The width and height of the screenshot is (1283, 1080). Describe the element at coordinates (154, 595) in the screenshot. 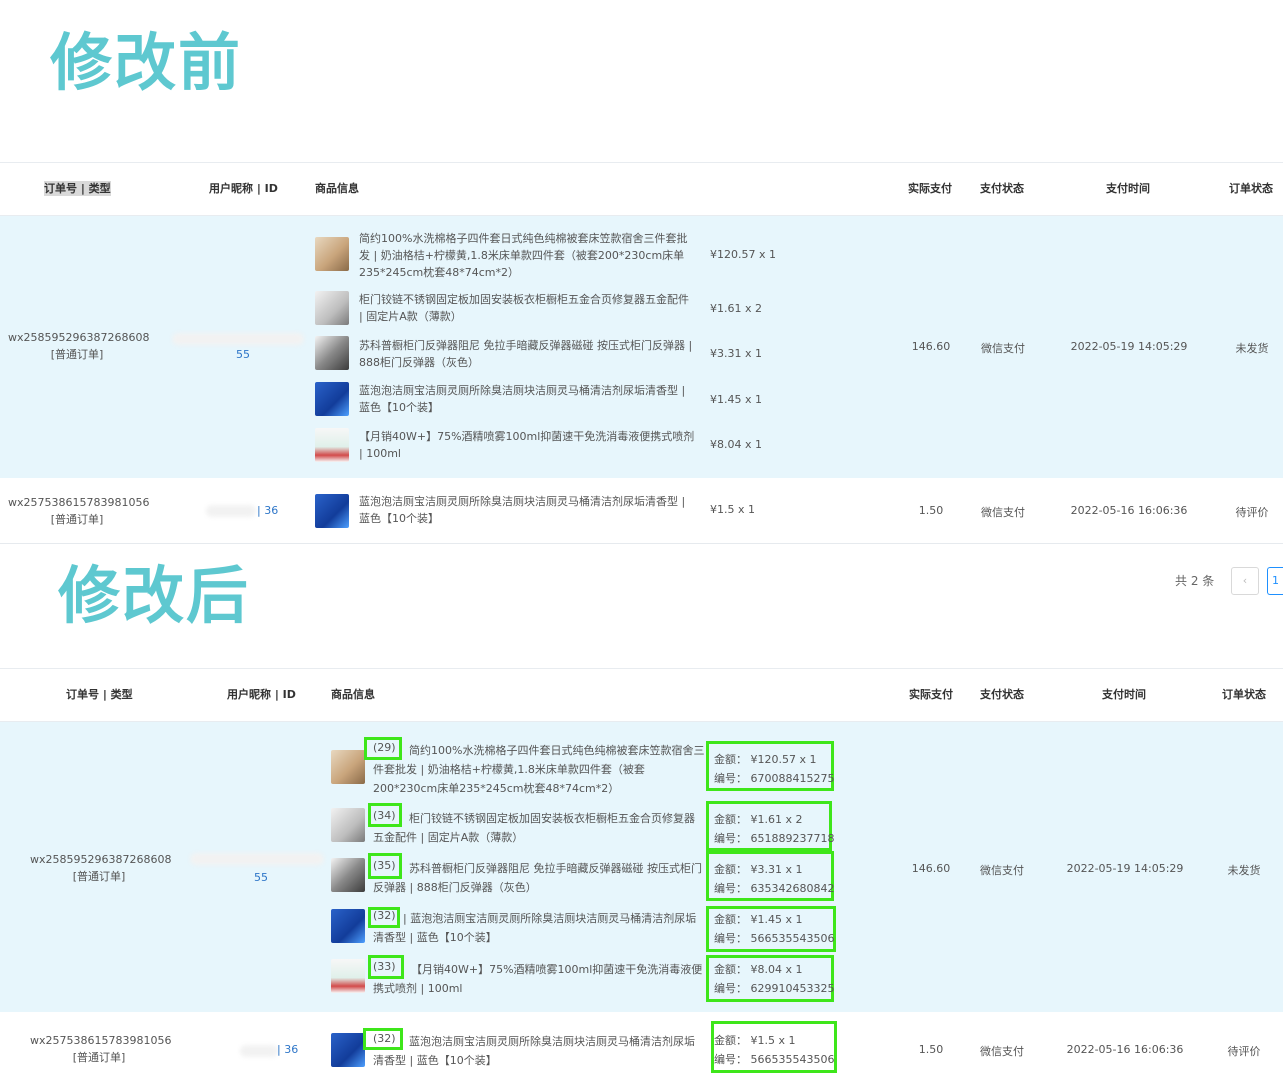

I see `after-title: 修改后` at that location.